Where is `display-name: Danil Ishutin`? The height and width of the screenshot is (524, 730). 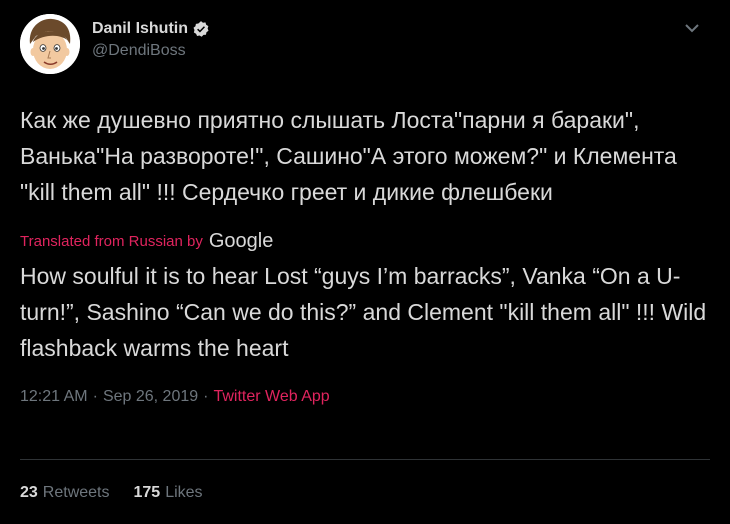 display-name: Danil Ishutin is located at coordinates (140, 29).